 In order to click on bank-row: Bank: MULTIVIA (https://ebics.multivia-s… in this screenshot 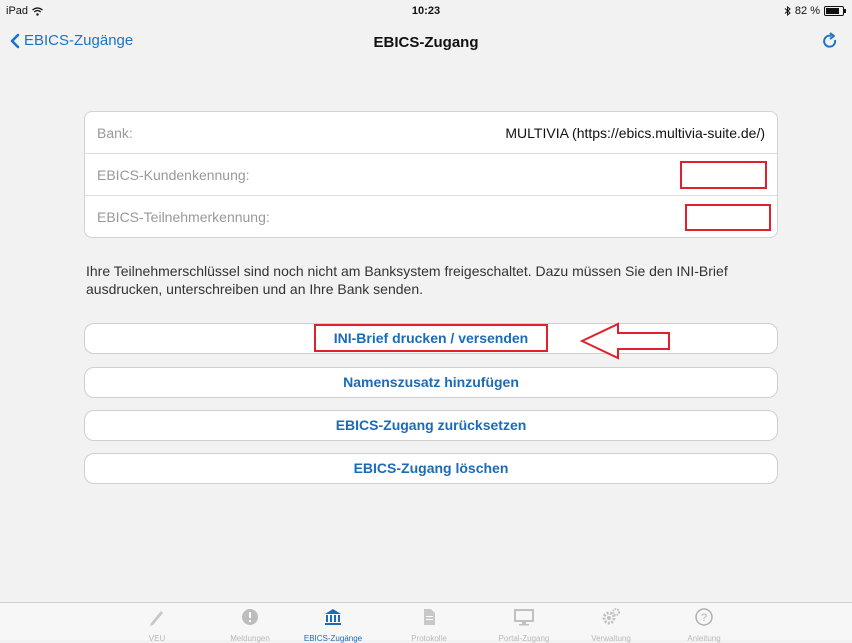, I will do `click(431, 133)`.